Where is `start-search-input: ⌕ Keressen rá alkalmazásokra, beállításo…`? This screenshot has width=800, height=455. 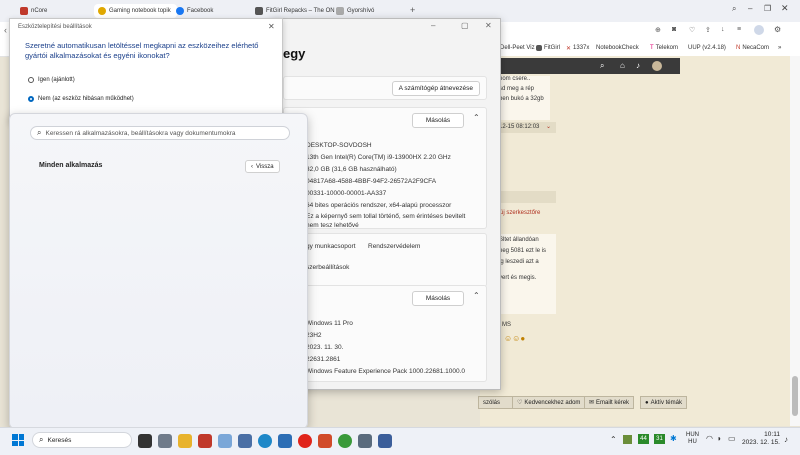 start-search-input: ⌕ Keressen rá alkalmazásokra, beállításo… is located at coordinates (160, 133).